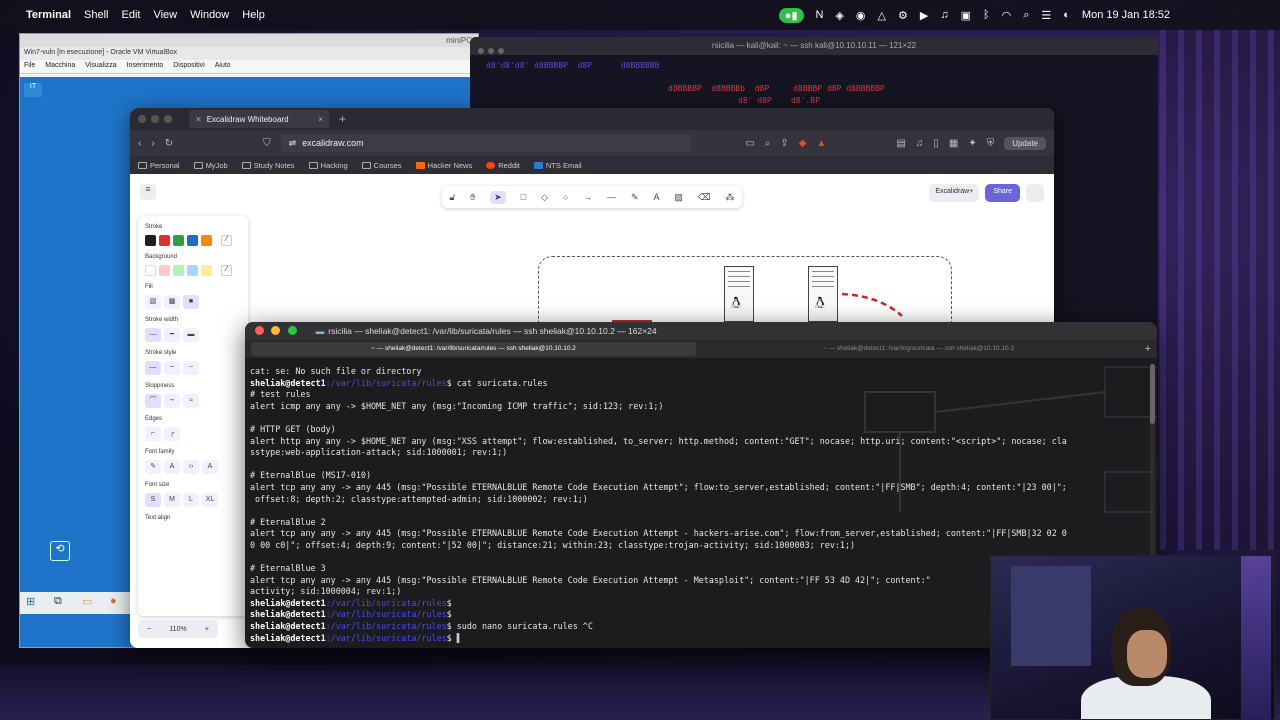 The height and width of the screenshot is (720, 1280). Describe the element at coordinates (177, 629) in the screenshot. I see `zoom-level: 110%` at that location.